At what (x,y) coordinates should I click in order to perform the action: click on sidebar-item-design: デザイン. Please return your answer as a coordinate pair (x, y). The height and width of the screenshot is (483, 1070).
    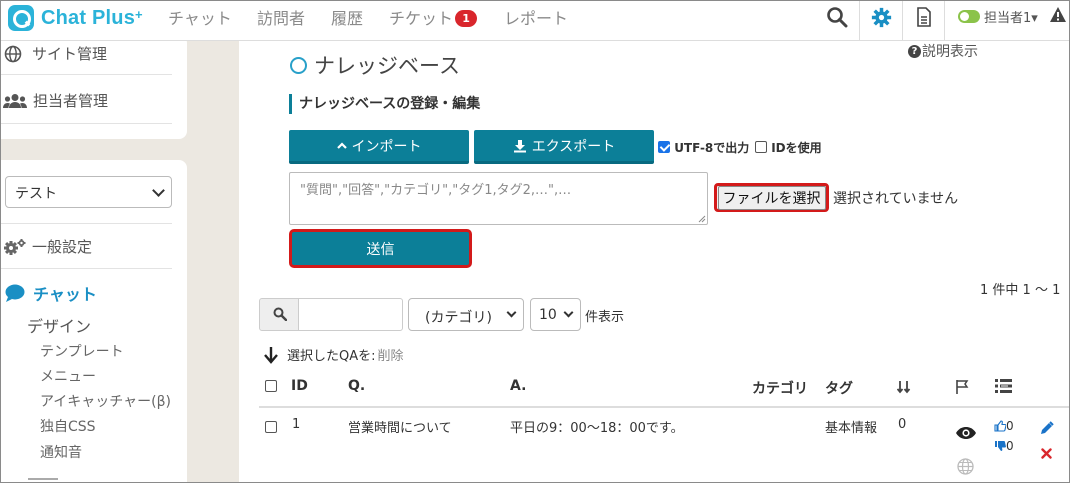
    Looking at the image, I should click on (59, 325).